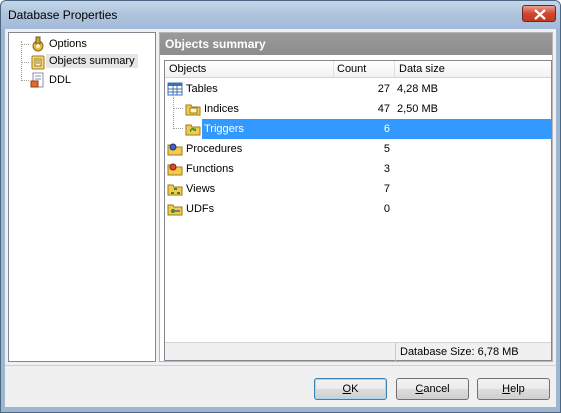 Image resolution: width=561 pixels, height=413 pixels. I want to click on row-count: 27, so click(383, 89).